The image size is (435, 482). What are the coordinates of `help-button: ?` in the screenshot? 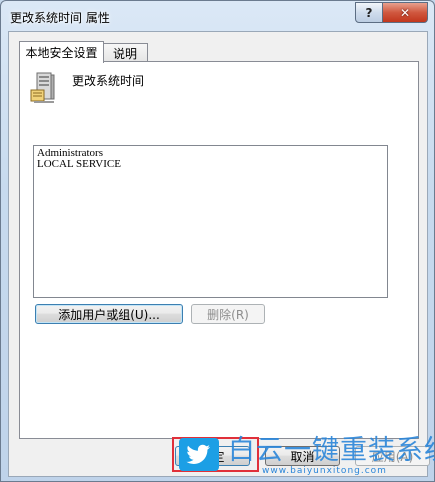 It's located at (369, 12).